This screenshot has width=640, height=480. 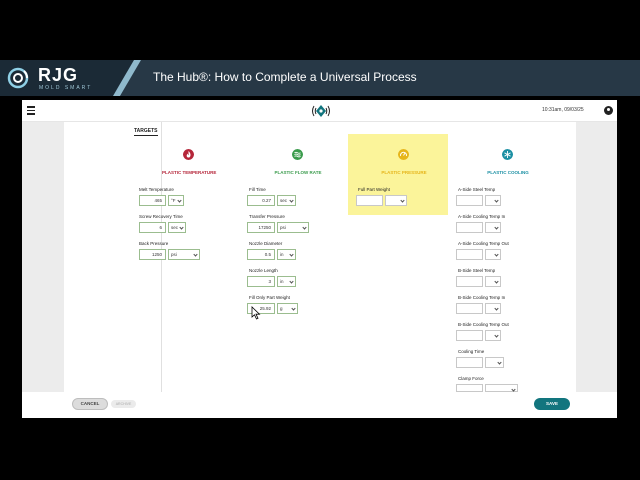 I want to click on mouse-cursor-icon, so click(x=256, y=313).